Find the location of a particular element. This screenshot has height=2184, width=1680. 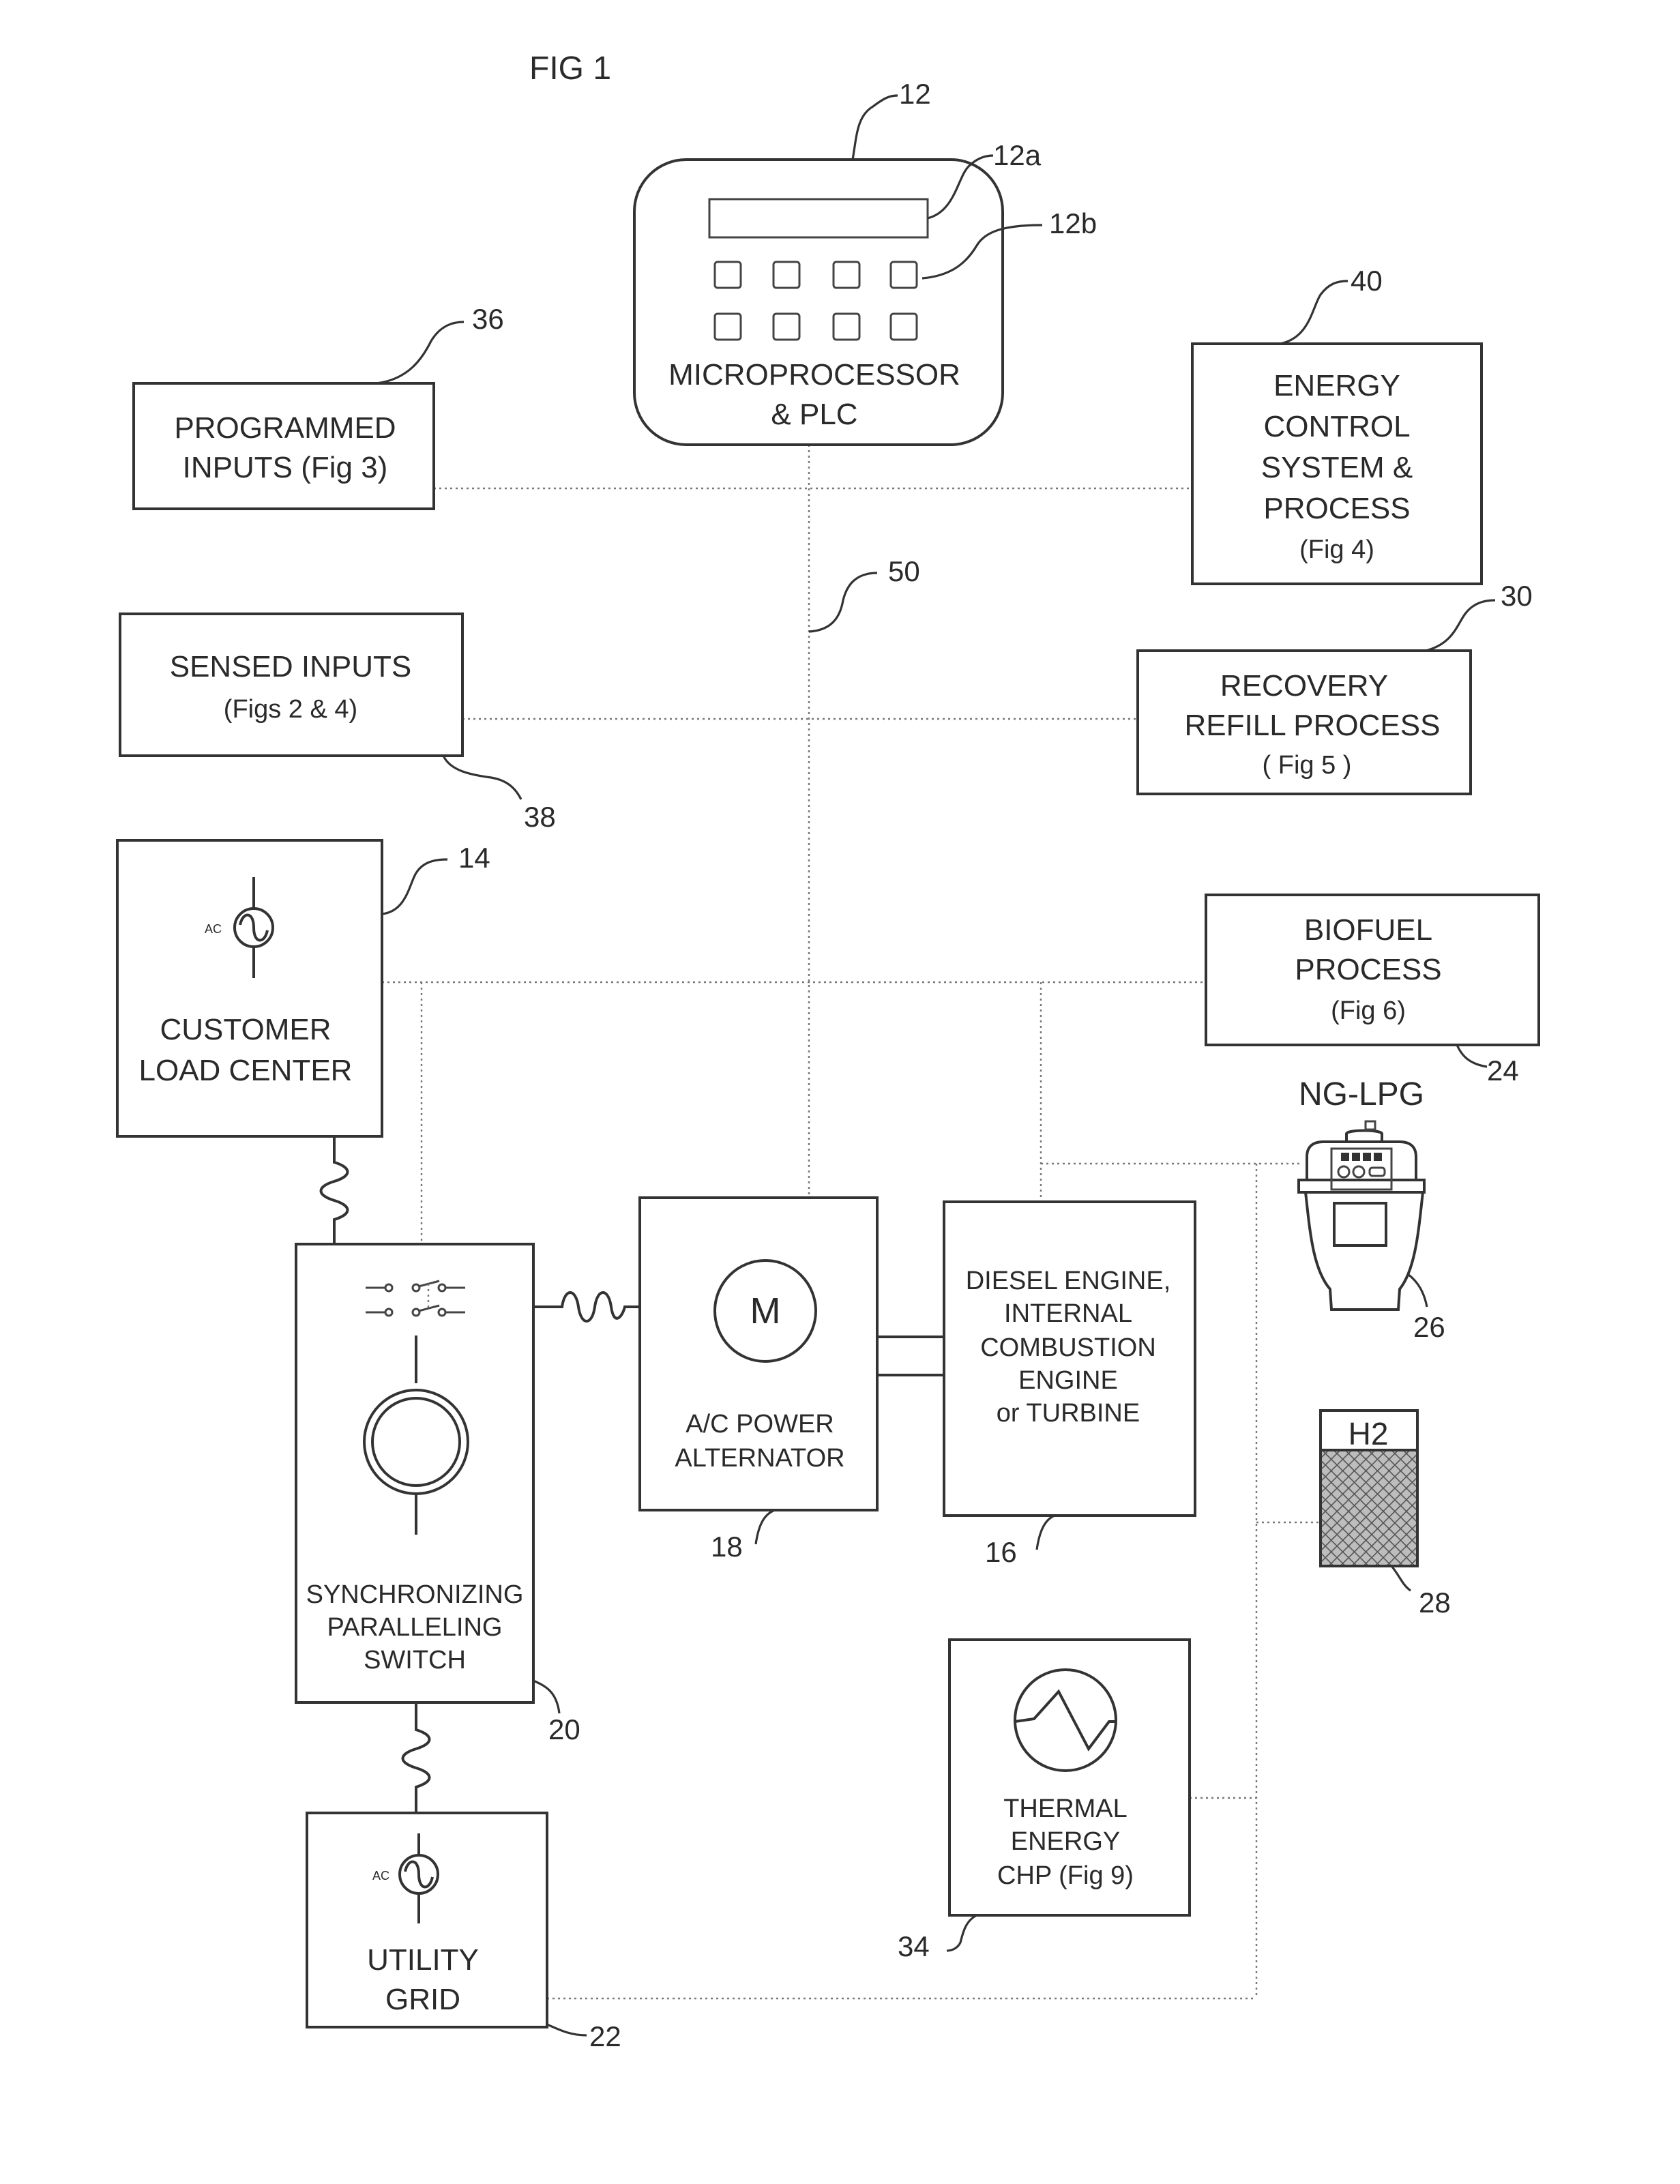

programmed-inputs: PROGRAMMED INPUTS (Fig 3) 36 is located at coordinates (318, 406).